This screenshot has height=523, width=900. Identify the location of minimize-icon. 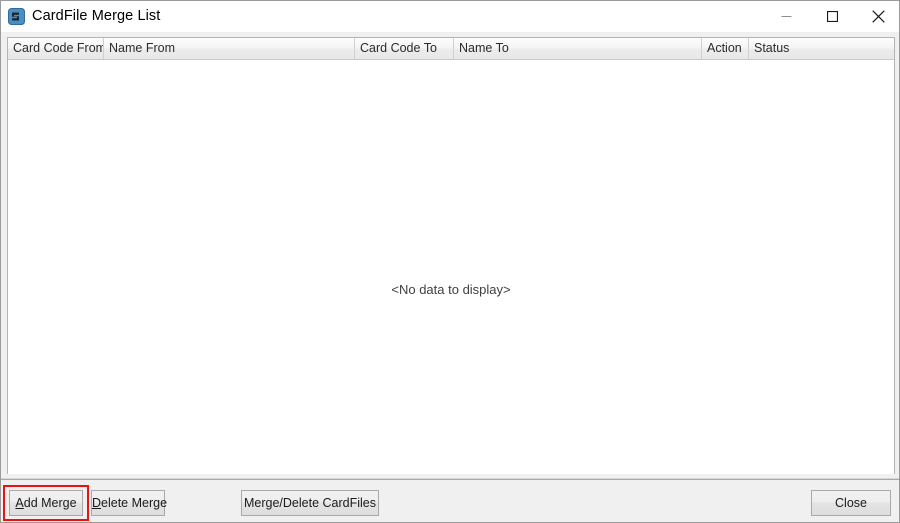
(786, 16).